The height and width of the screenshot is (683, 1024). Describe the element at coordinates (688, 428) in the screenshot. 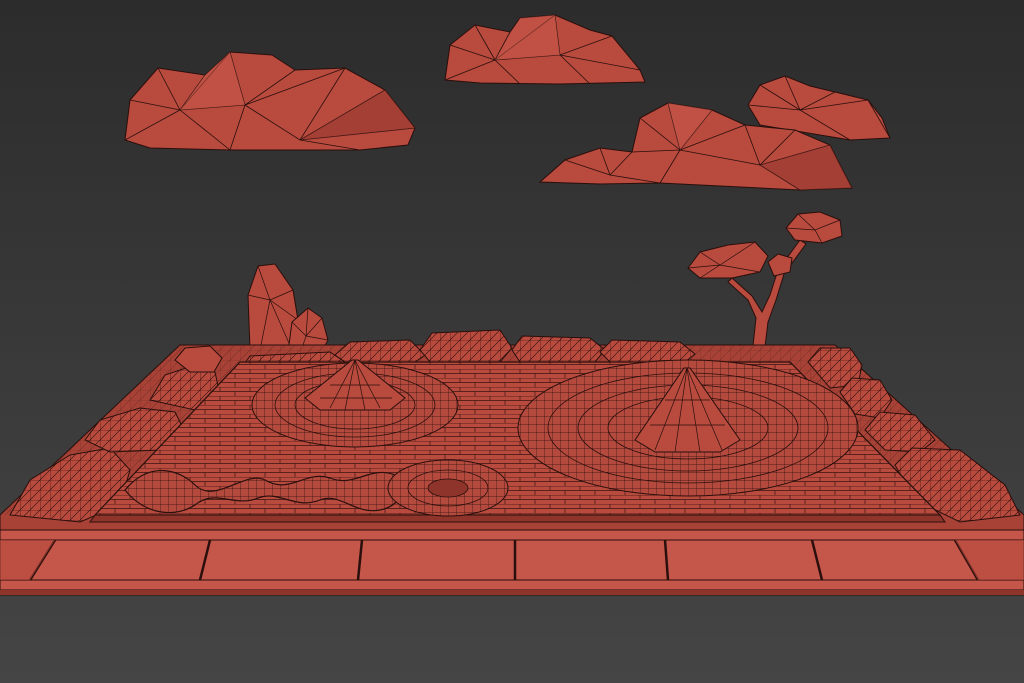

I see `large-raked-cone` at that location.